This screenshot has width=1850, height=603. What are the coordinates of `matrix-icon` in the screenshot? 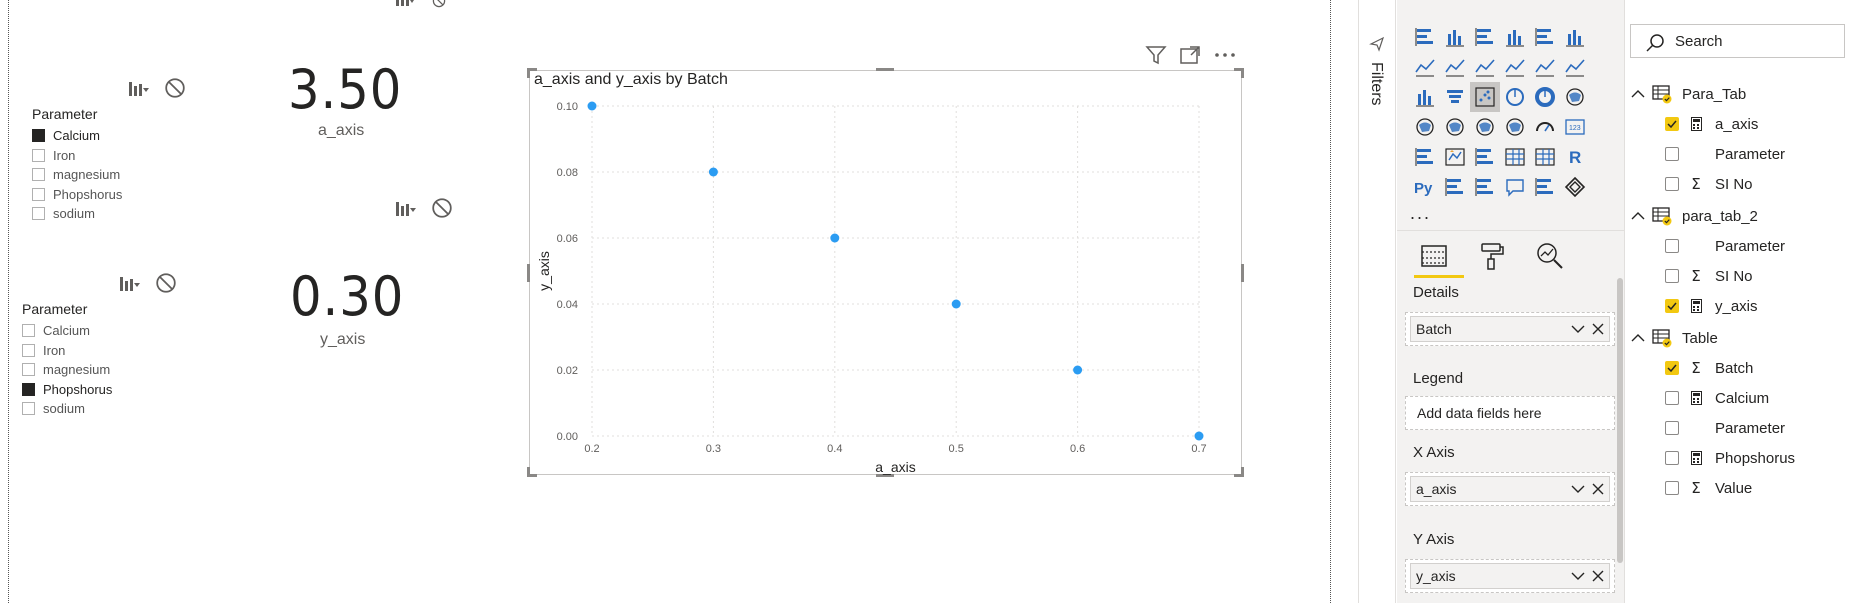 It's located at (1545, 157).